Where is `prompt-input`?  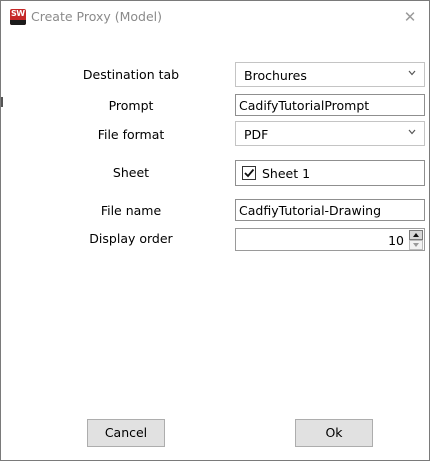
prompt-input is located at coordinates (327, 104).